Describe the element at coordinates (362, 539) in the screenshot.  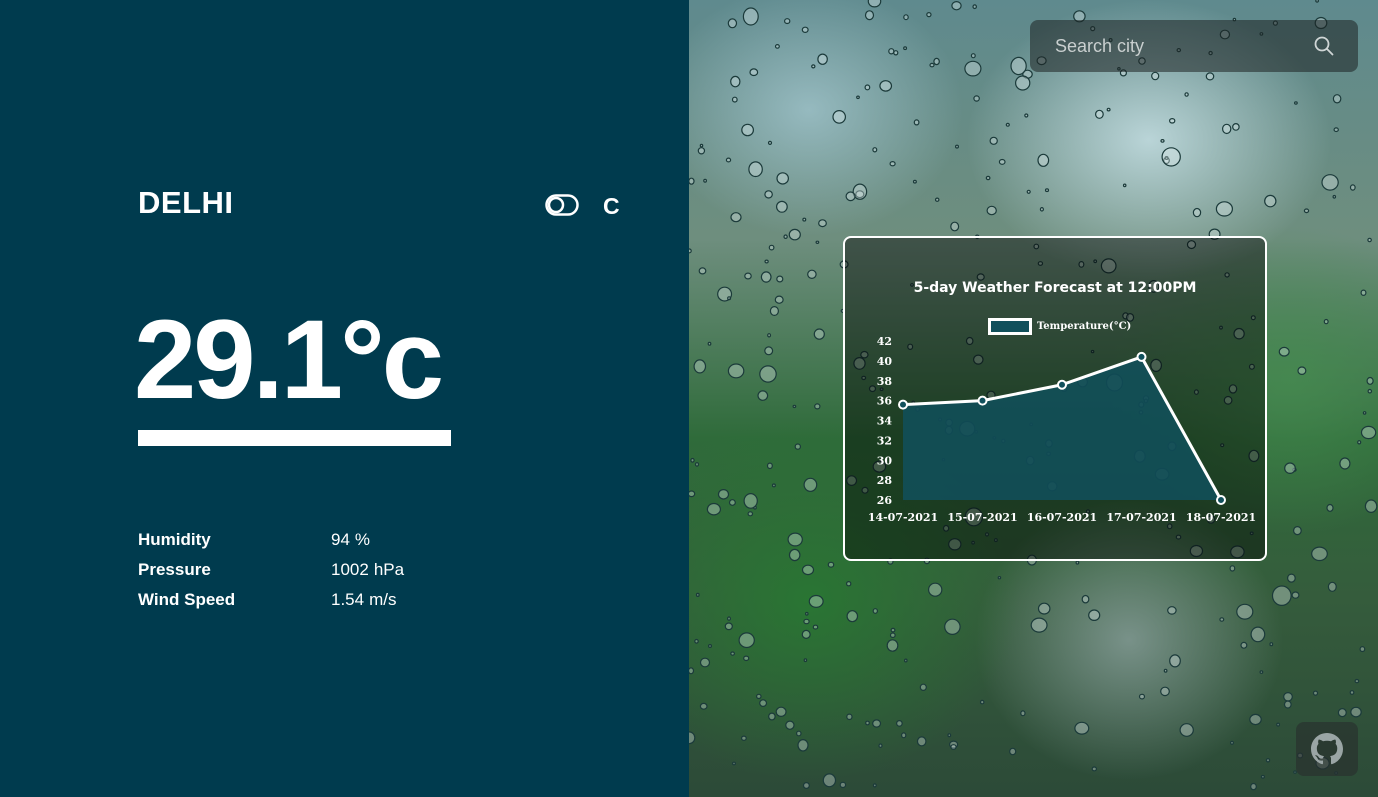
I see `humidity-unit: %` at that location.